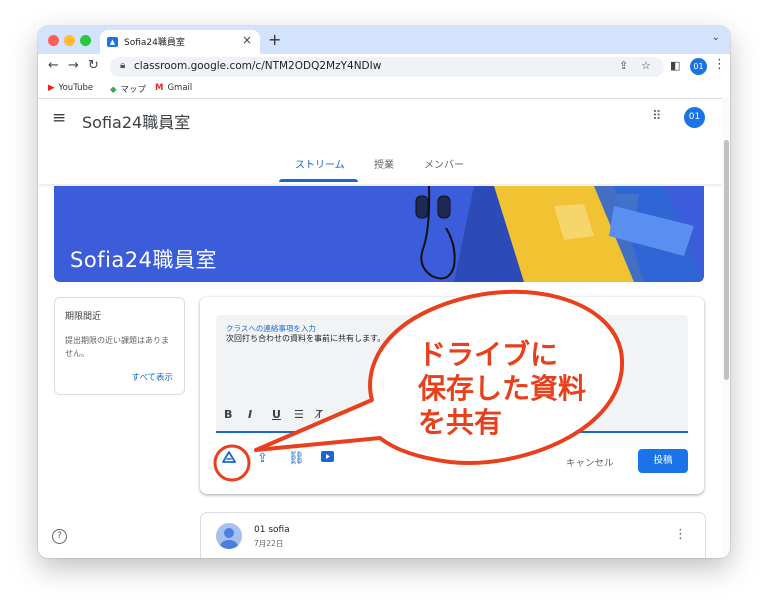  Describe the element at coordinates (656, 116) in the screenshot. I see `google-apps-icon: ⠿` at that location.